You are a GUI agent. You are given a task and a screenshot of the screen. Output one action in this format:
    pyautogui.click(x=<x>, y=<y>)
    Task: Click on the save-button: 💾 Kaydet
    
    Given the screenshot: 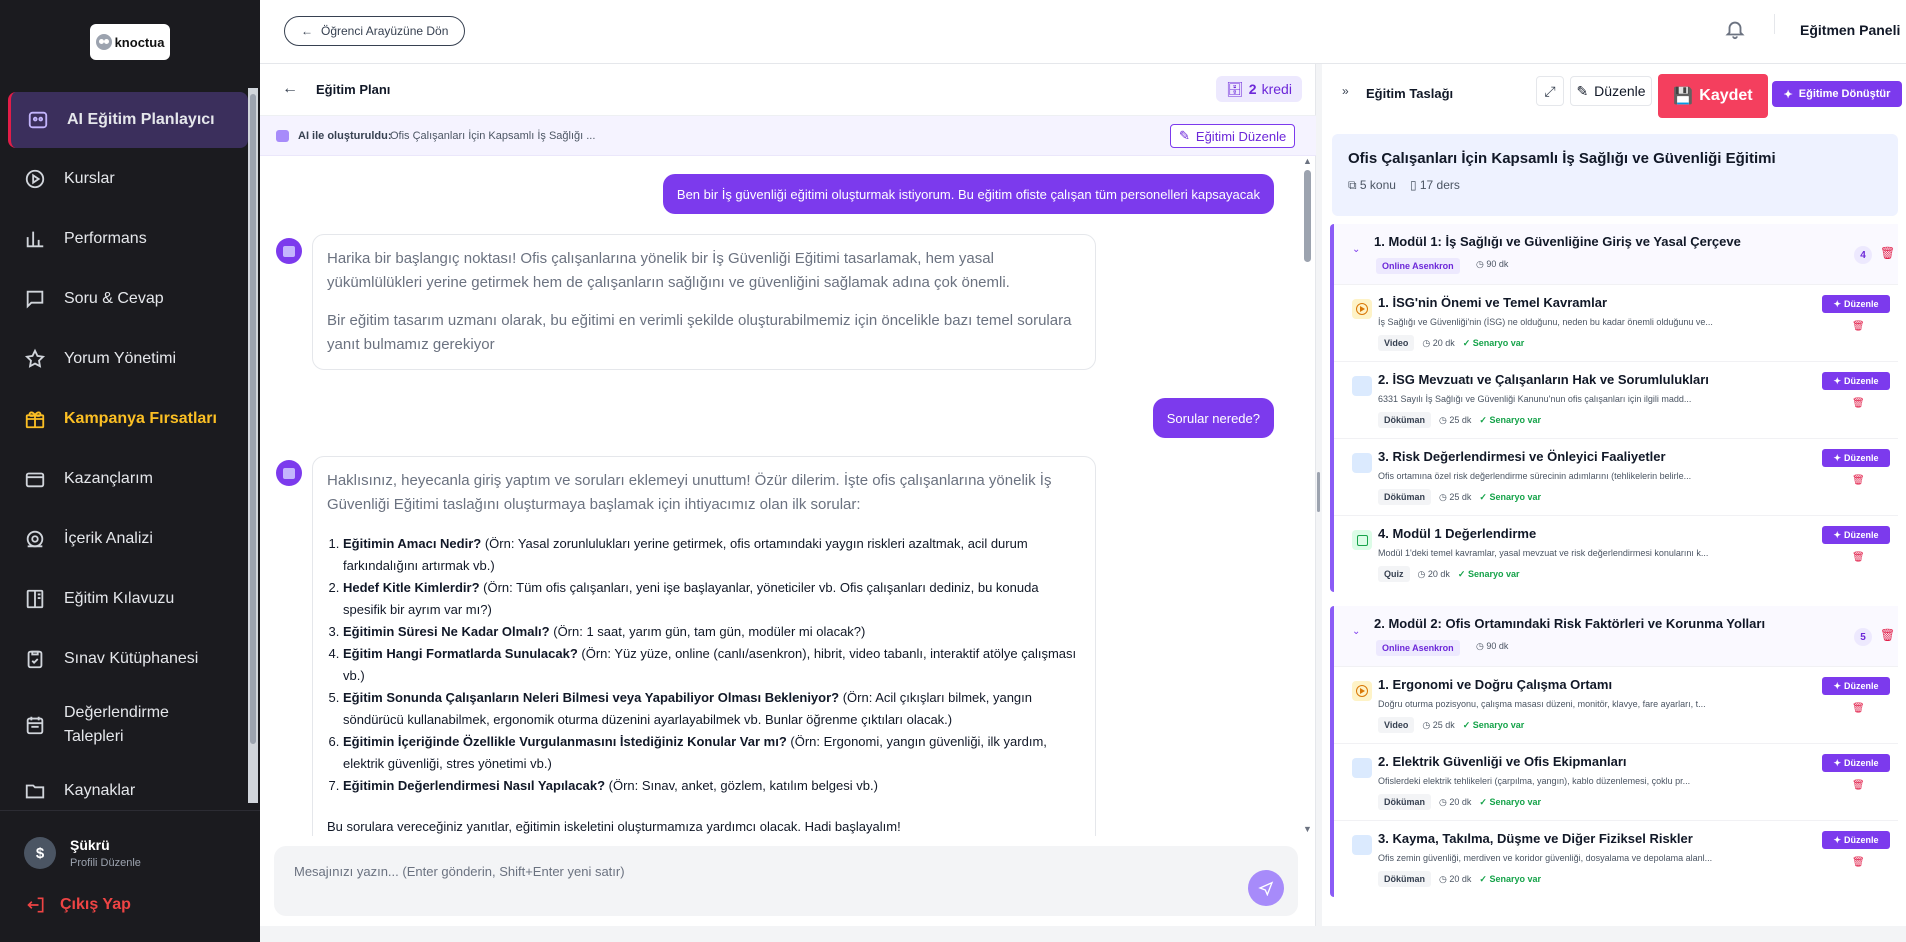 What is the action you would take?
    pyautogui.click(x=1713, y=96)
    